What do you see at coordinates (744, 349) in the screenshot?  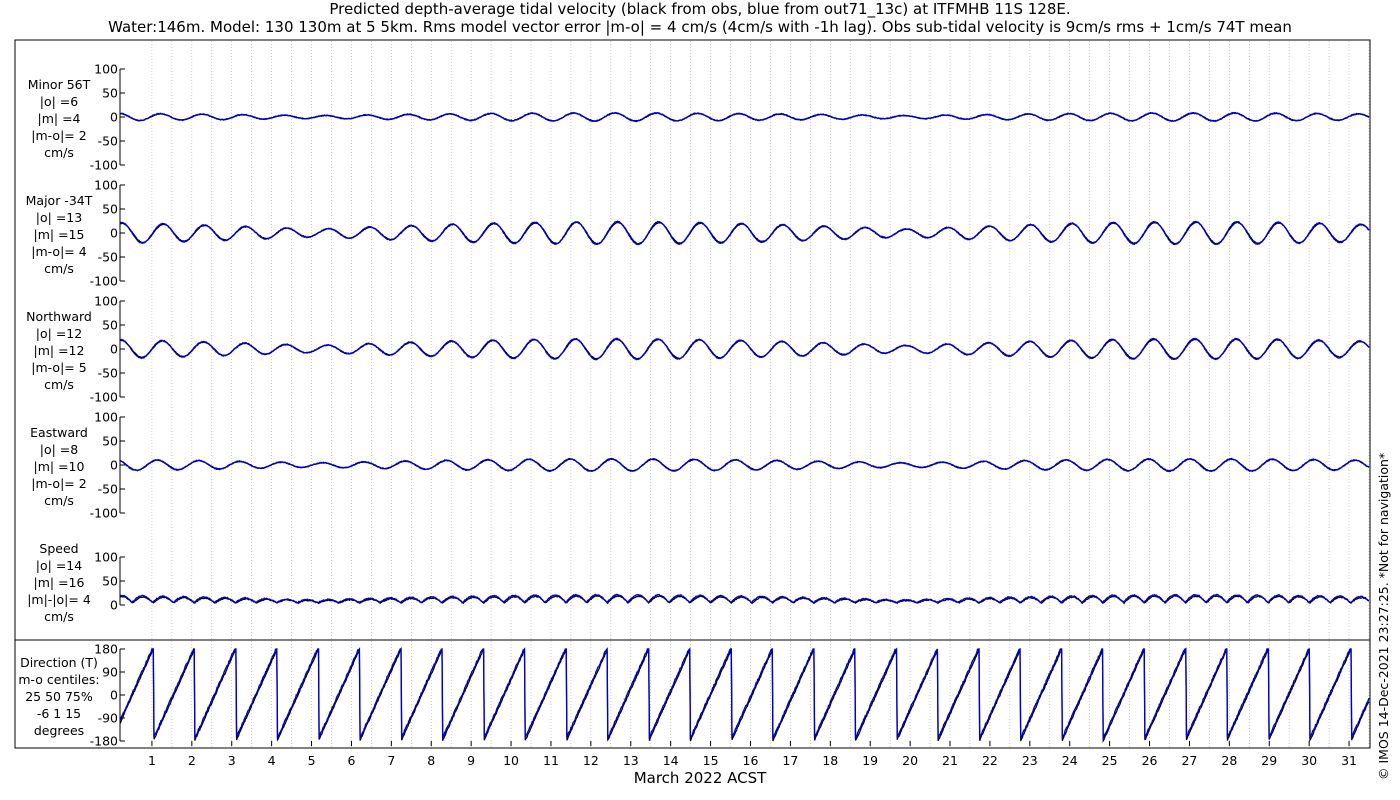 I see `model-series-north` at bounding box center [744, 349].